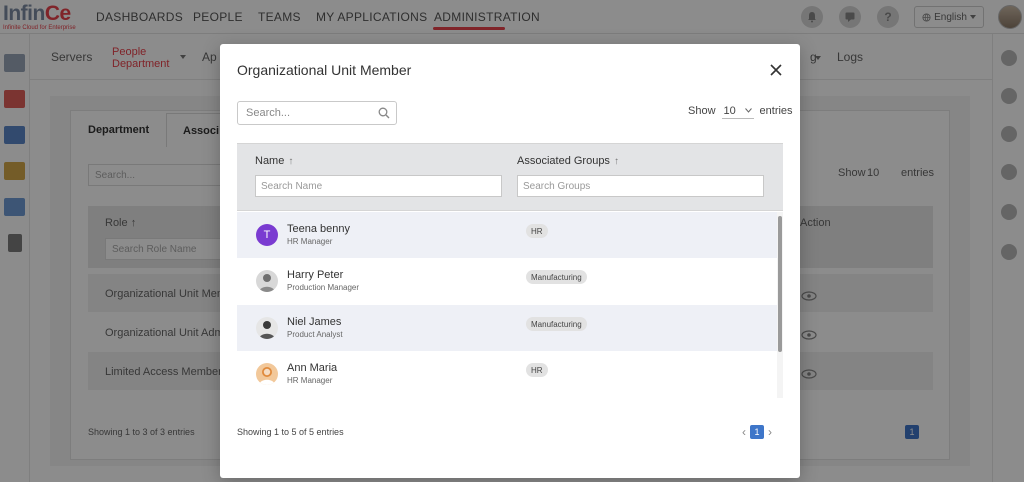  I want to click on scrollbar-thumb, so click(780, 284).